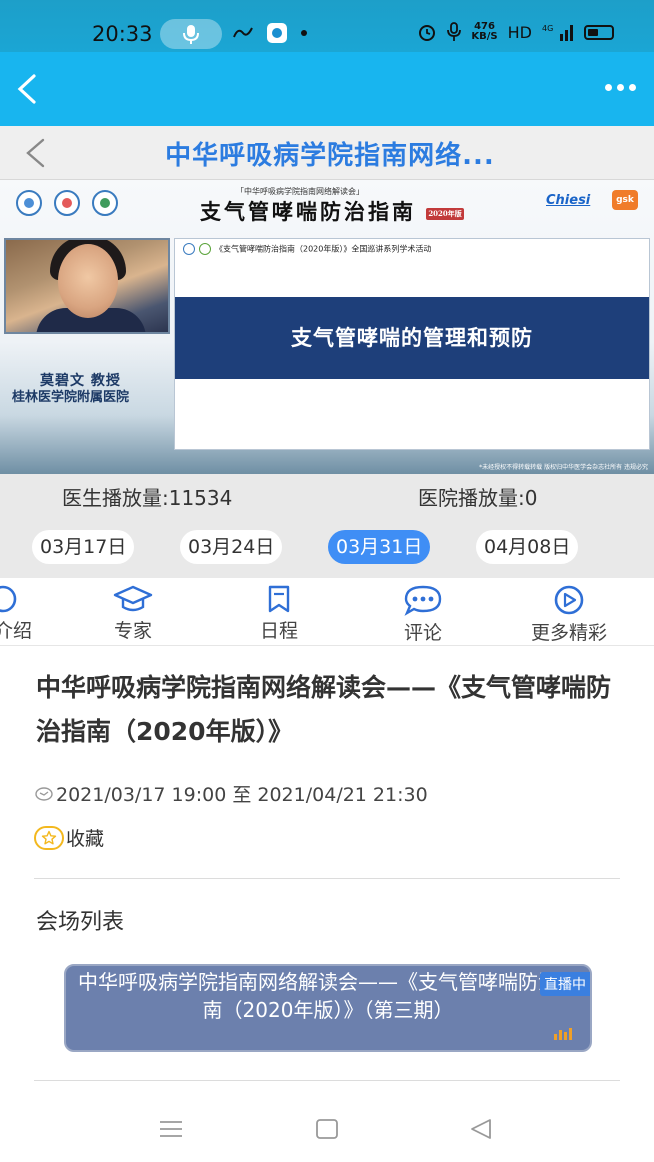 The width and height of the screenshot is (654, 1162). Describe the element at coordinates (484, 36) in the screenshot. I see `network-speed-unit: KB/S` at that location.